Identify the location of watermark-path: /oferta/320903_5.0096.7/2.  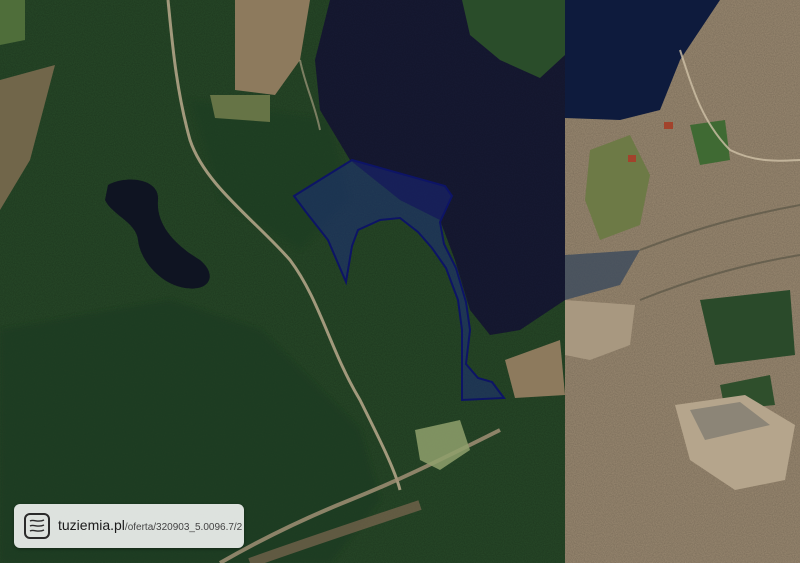
(183, 527).